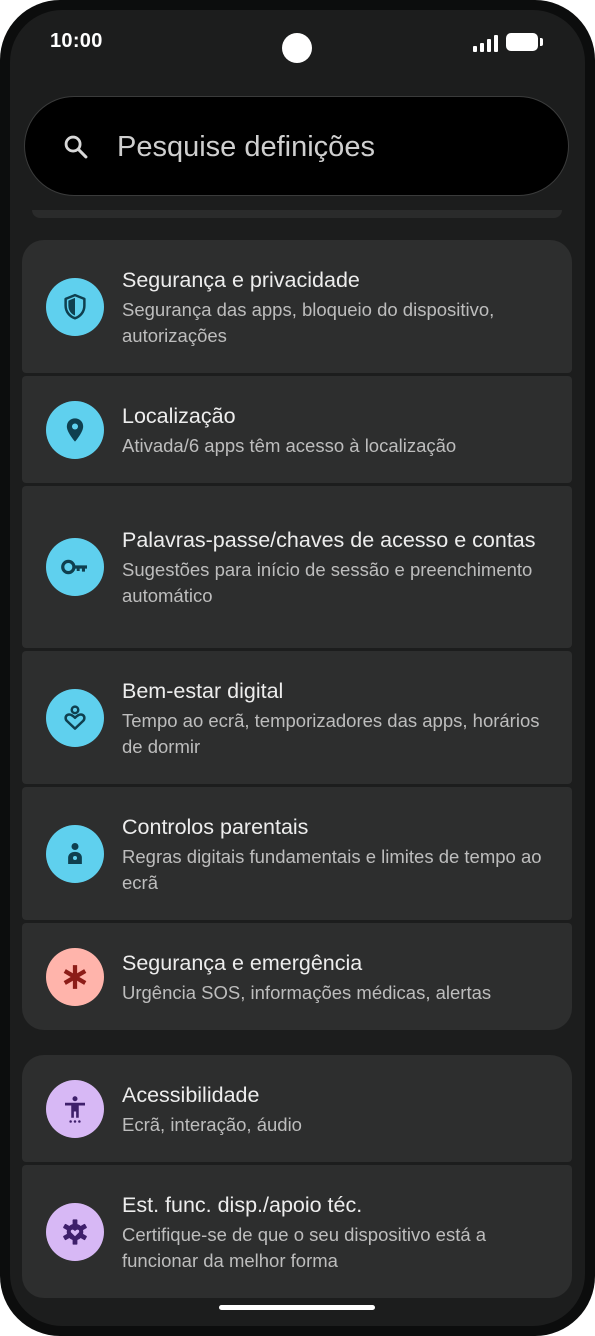 This screenshot has height=1336, width=595. I want to click on item-title: Acessibilidade, so click(191, 1094).